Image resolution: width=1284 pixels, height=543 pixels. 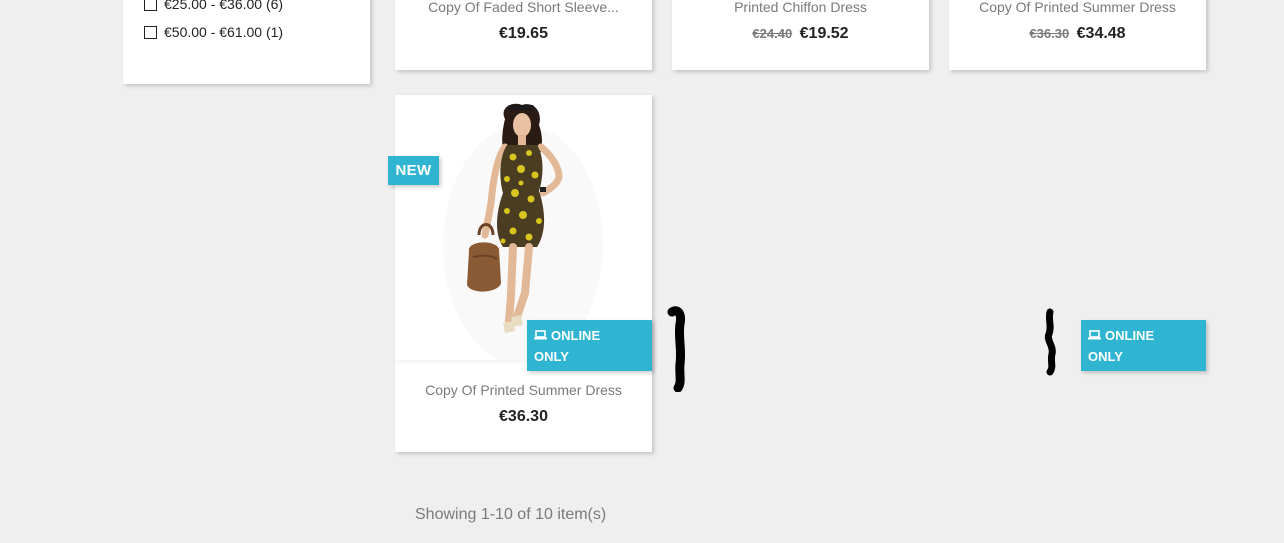 I want to click on price-line: €24.40 €19.52, so click(x=800, y=34).